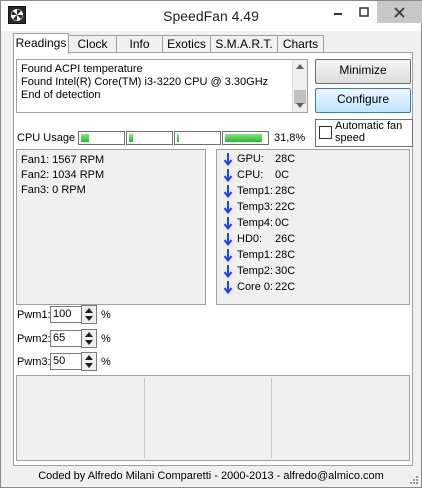  What do you see at coordinates (255, 223) in the screenshot?
I see `temperature-name: Temp4:` at bounding box center [255, 223].